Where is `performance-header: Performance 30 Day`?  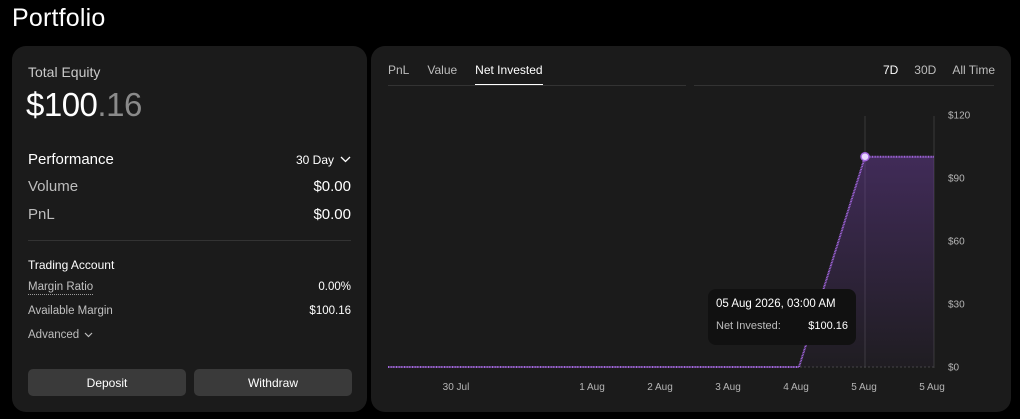
performance-header: Performance 30 Day is located at coordinates (189, 159).